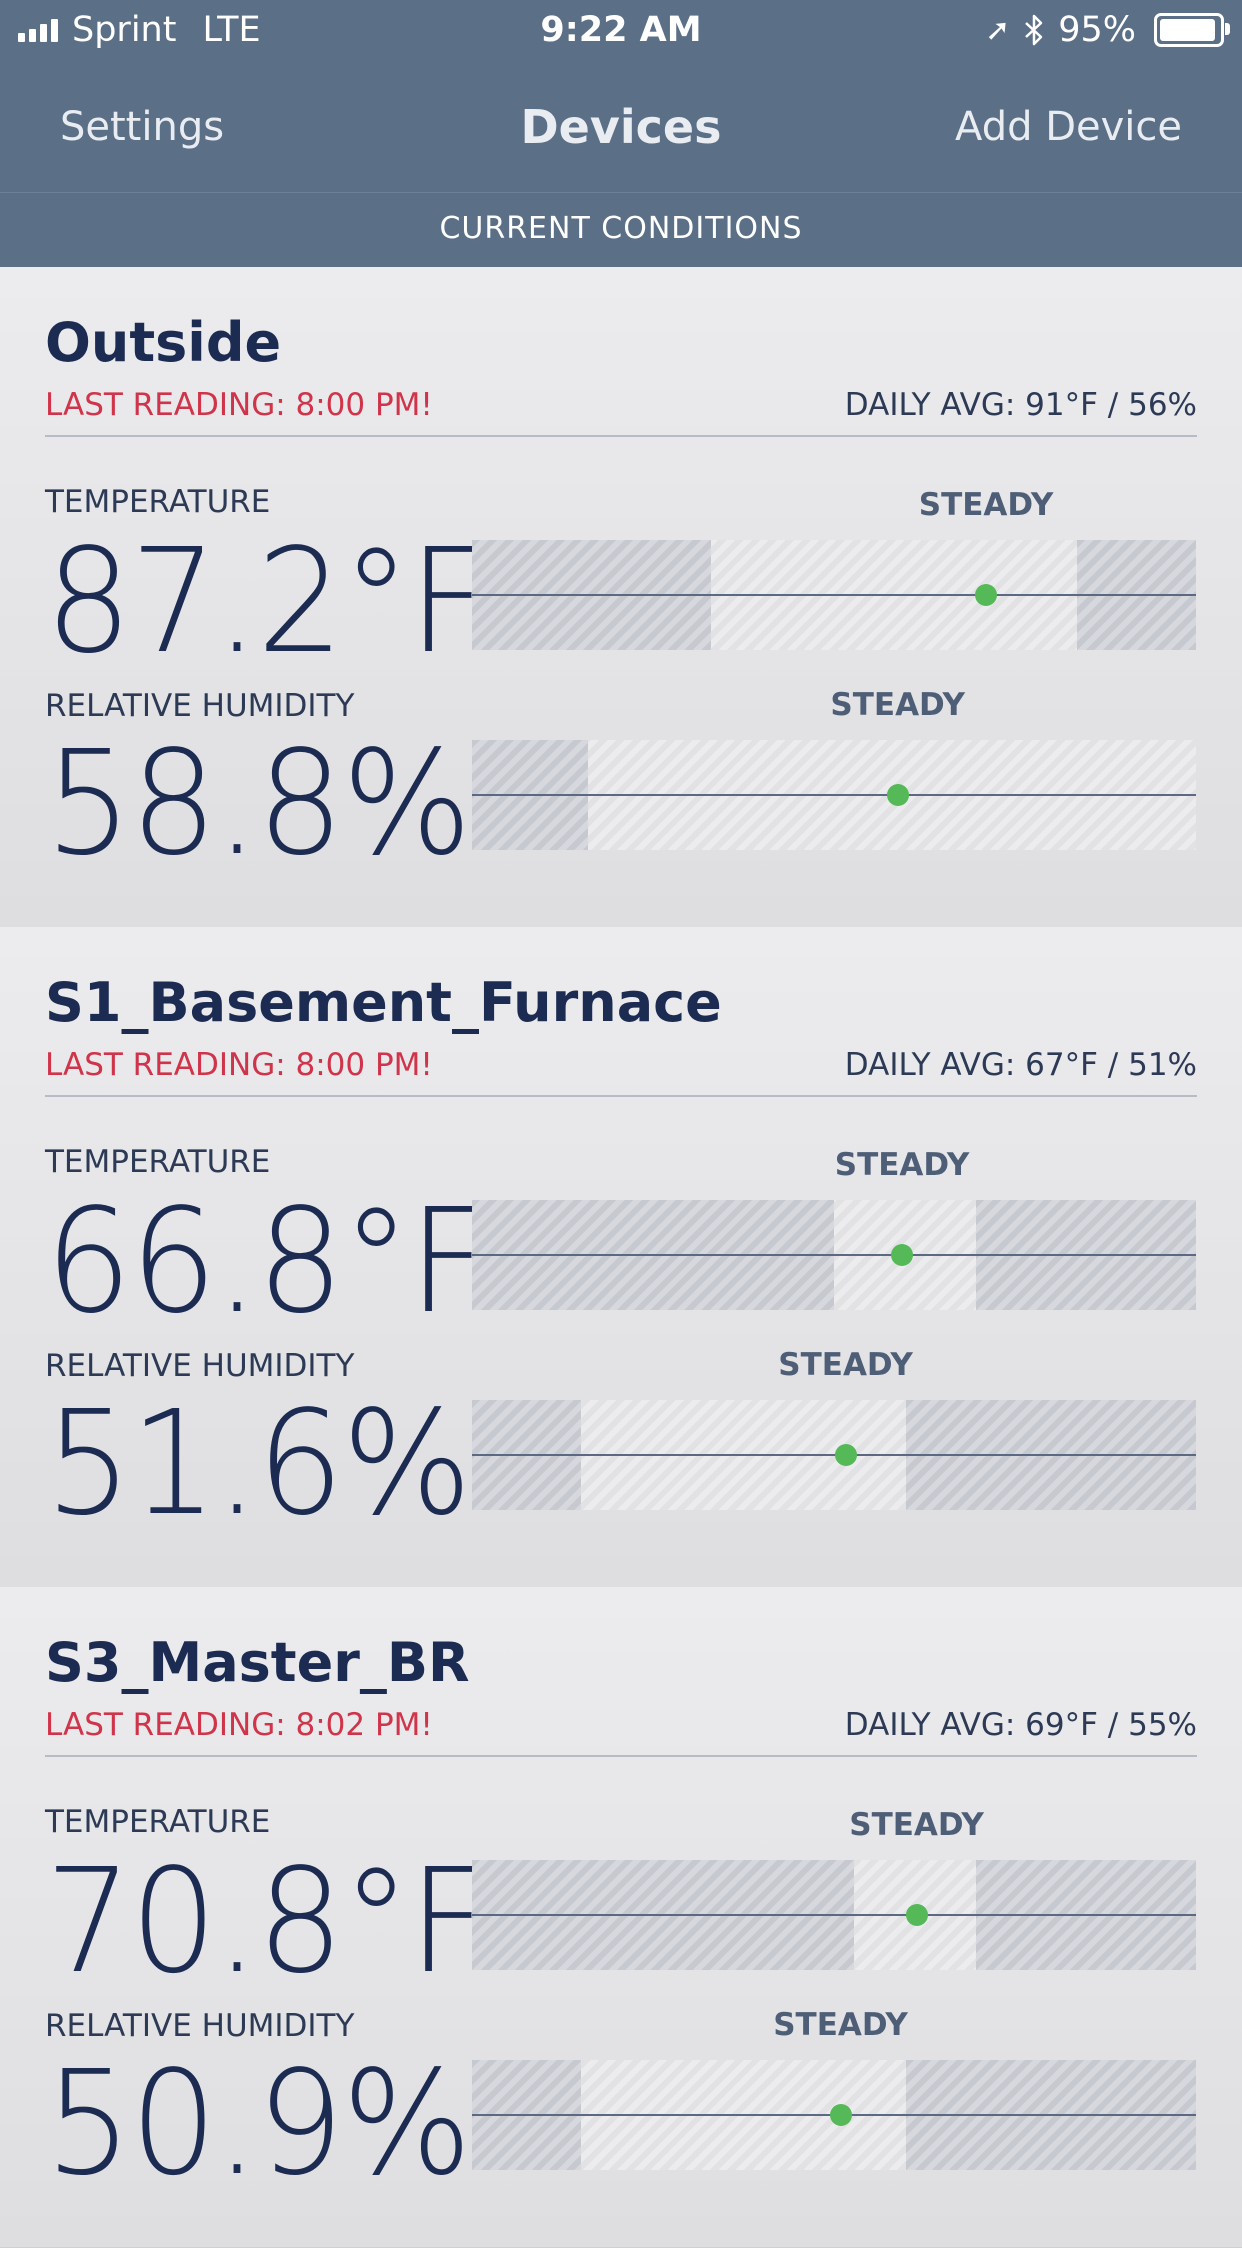 This screenshot has height=2248, width=1242. Describe the element at coordinates (1097, 30) in the screenshot. I see `battery-percent: 95%` at that location.